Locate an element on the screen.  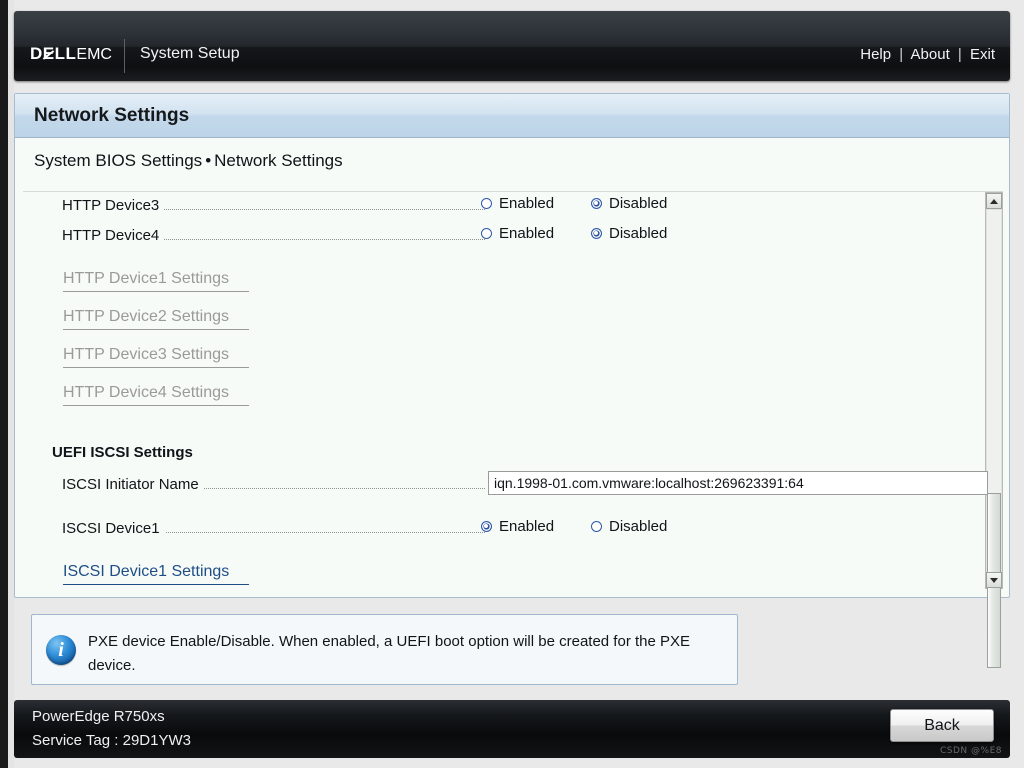
page-title: Network Settings is located at coordinates (512, 116).